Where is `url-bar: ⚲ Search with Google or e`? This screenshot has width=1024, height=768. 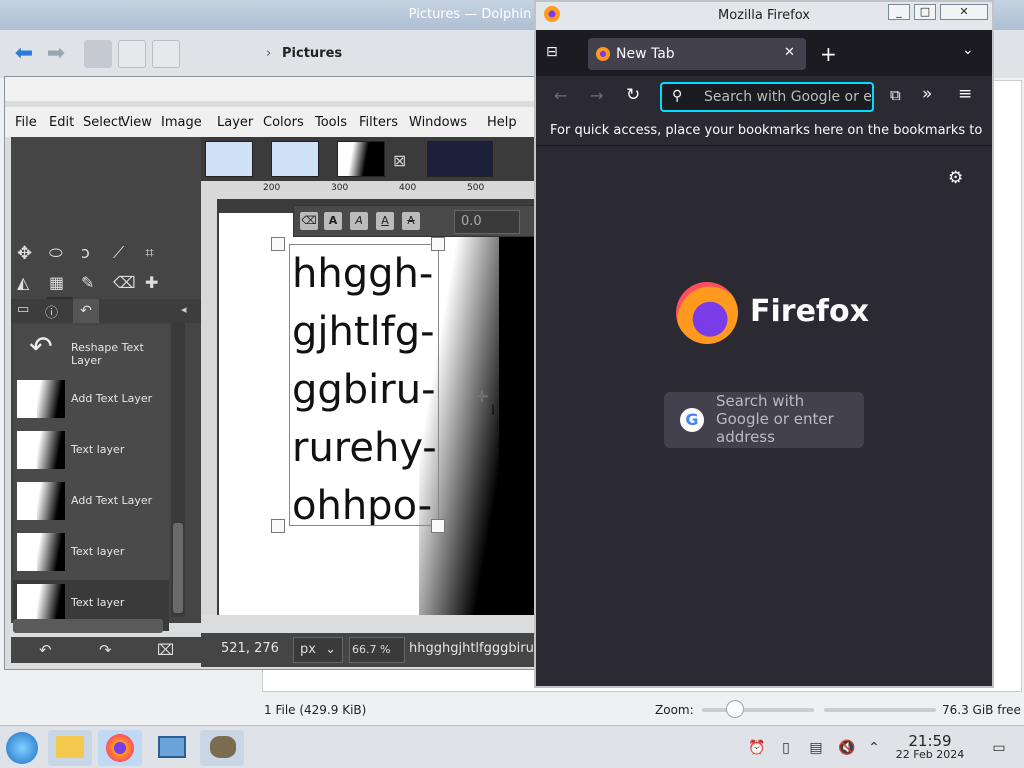 url-bar: ⚲ Search with Google or e is located at coordinates (767, 97).